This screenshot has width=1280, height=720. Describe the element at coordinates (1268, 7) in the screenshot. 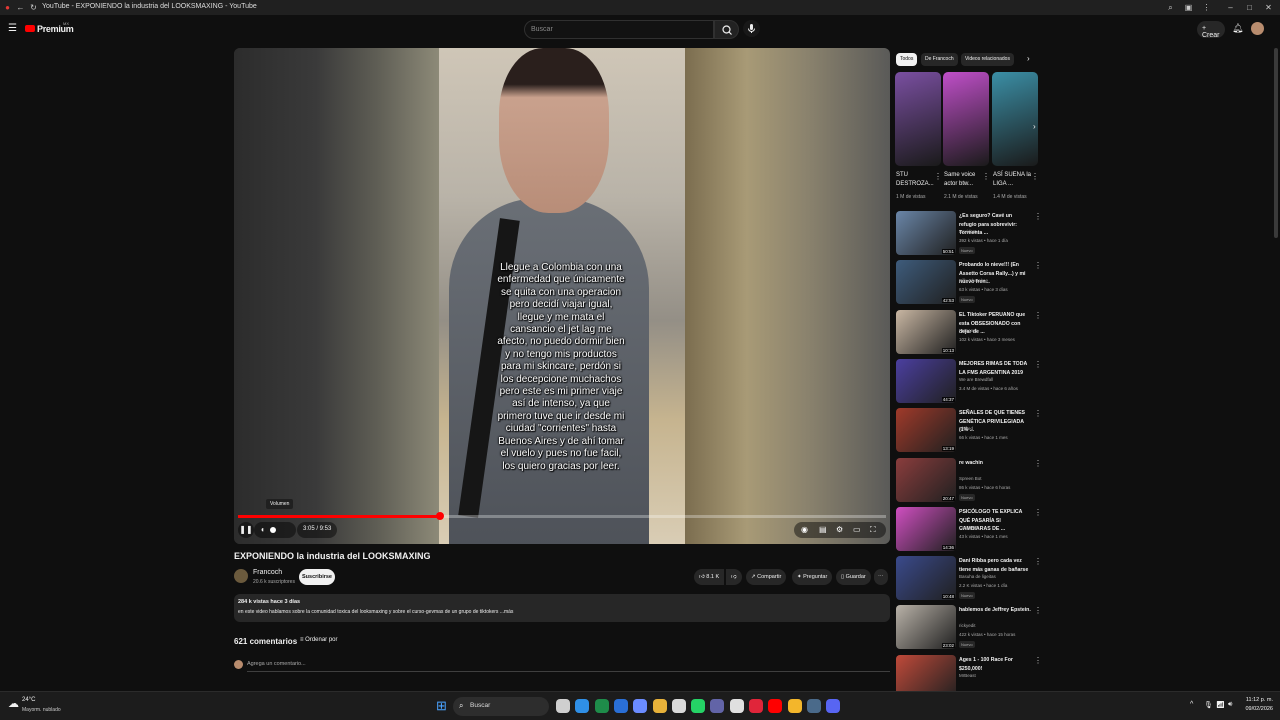

I see `close-icon: ✕` at that location.